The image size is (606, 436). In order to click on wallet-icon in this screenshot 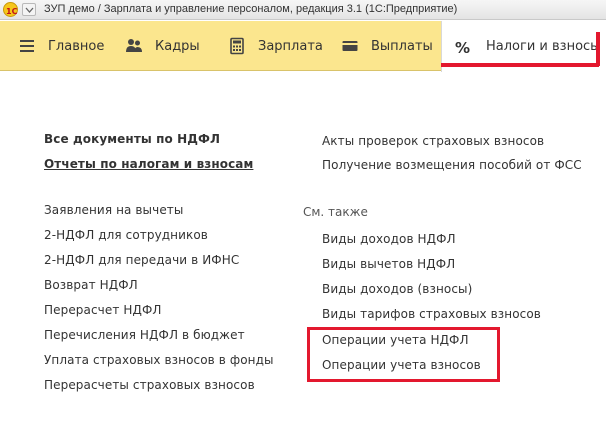, I will do `click(350, 46)`.